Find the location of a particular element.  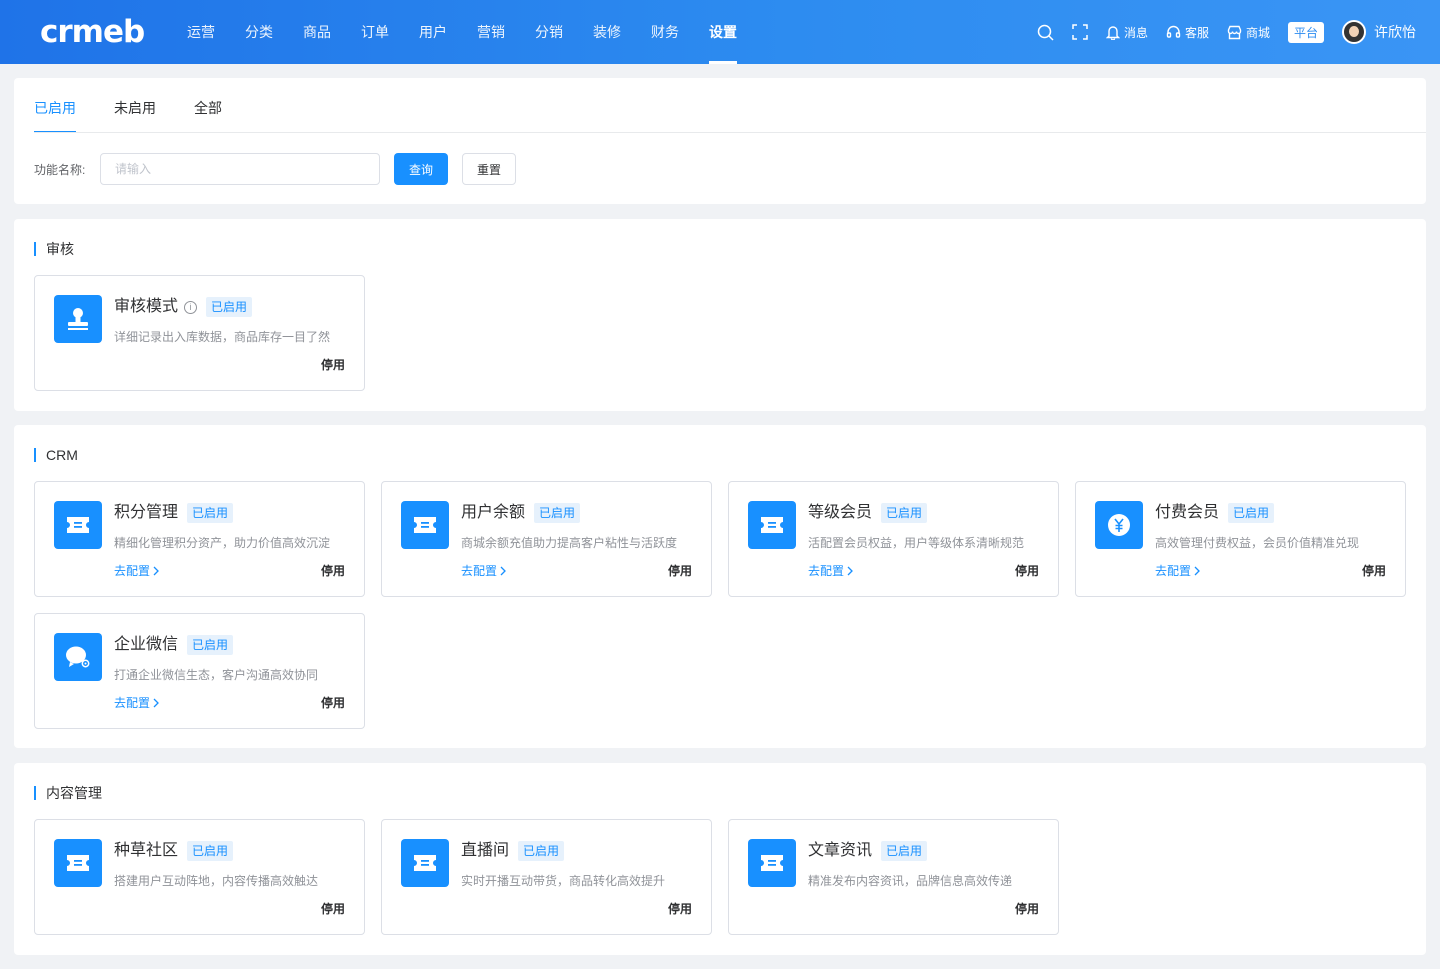

card-paid-member: 付费会员 已启用 高效管理付费权益，会员价值精准兑现 去配置 停用 is located at coordinates (1240, 539).